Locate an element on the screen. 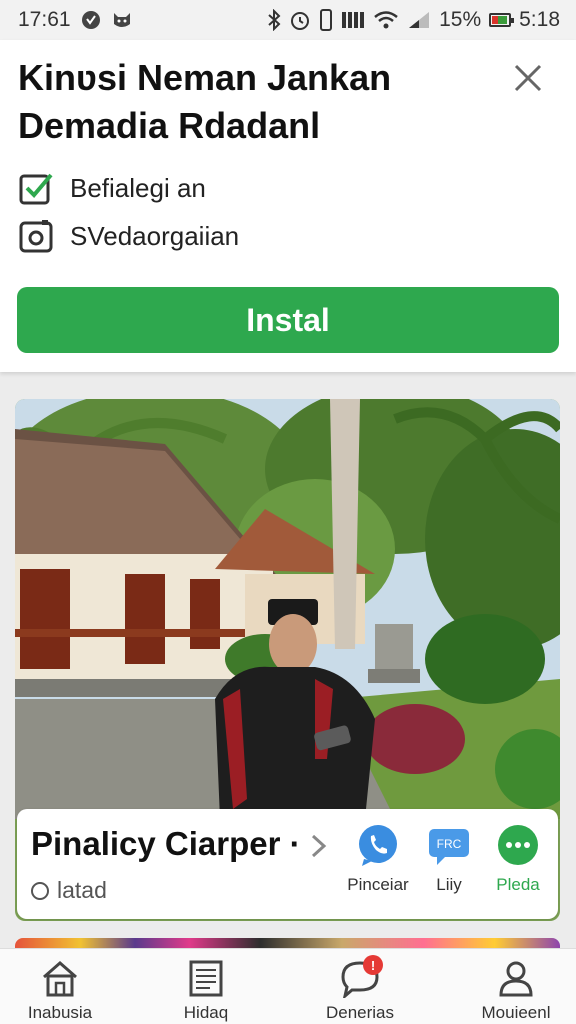 The width and height of the screenshot is (576, 1024). profile-icon is located at coordinates (516, 978).